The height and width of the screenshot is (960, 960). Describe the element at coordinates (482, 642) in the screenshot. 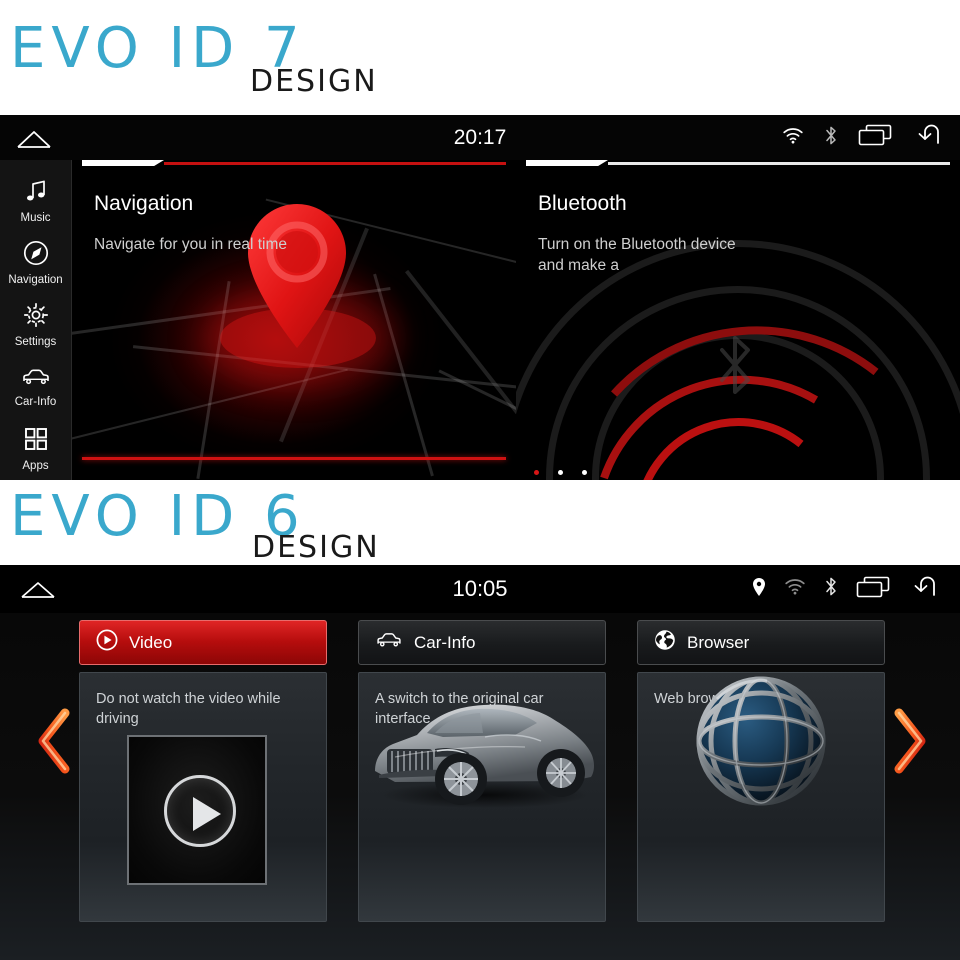

I see `app-card-header: Car-Info` at that location.